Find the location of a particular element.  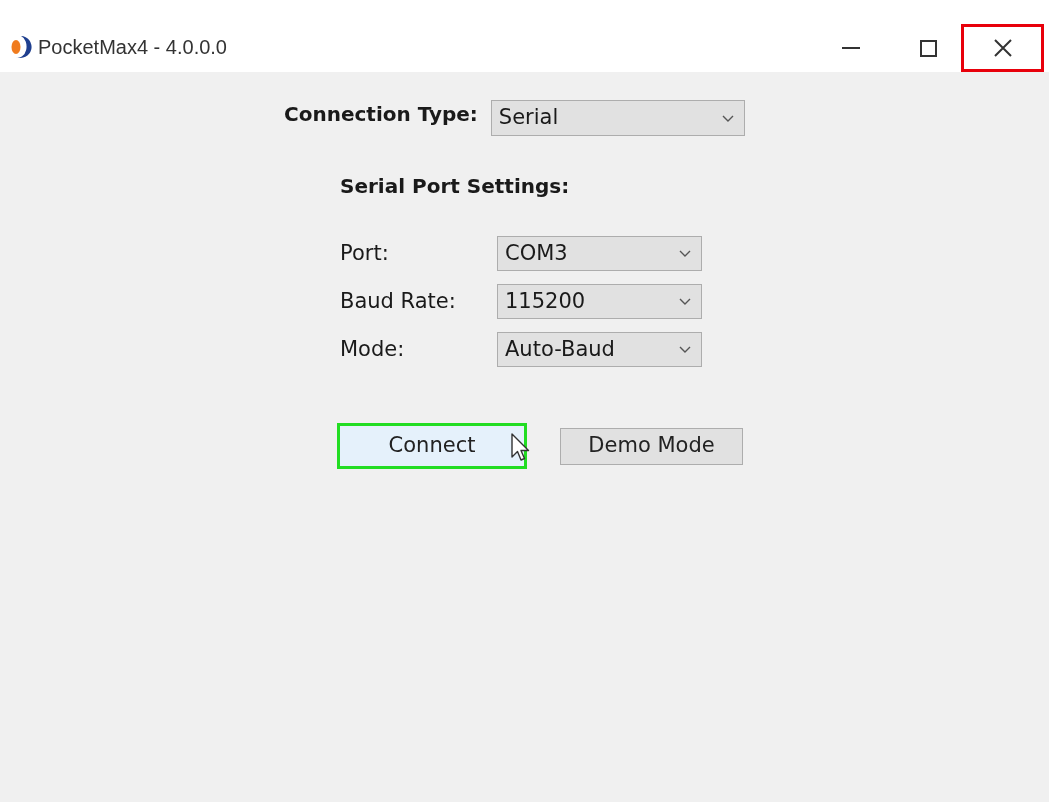

close-icon is located at coordinates (1002, 48).